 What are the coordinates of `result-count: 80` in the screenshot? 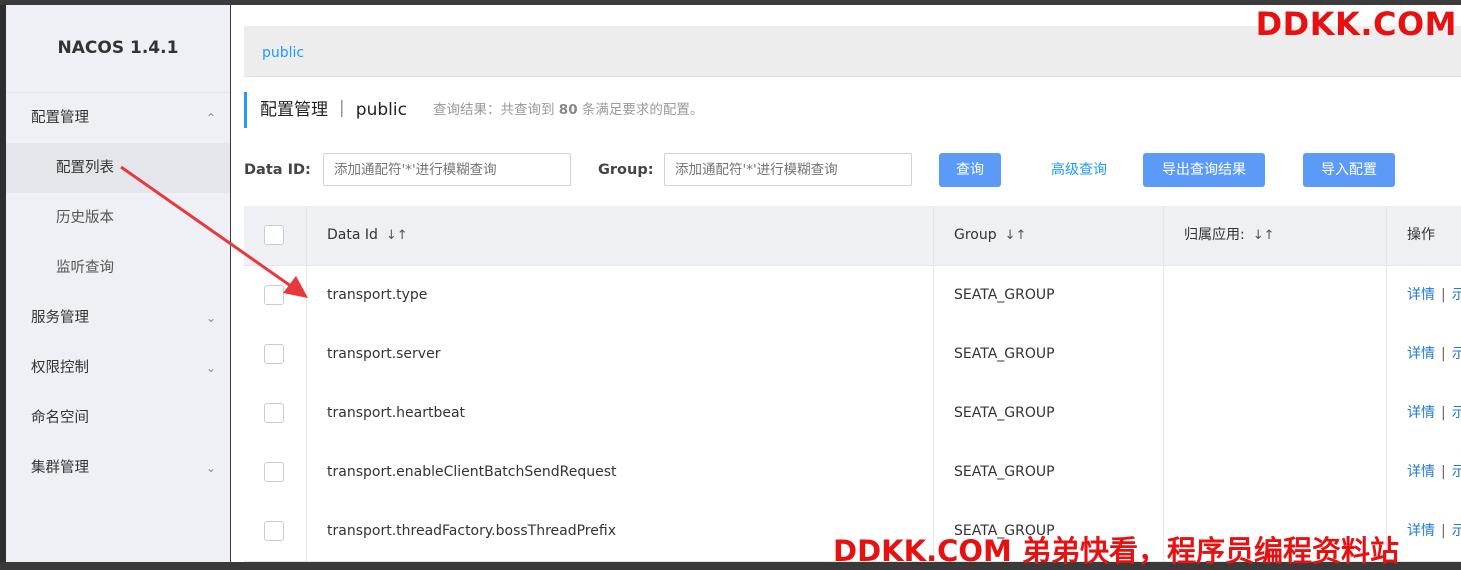 It's located at (568, 110).